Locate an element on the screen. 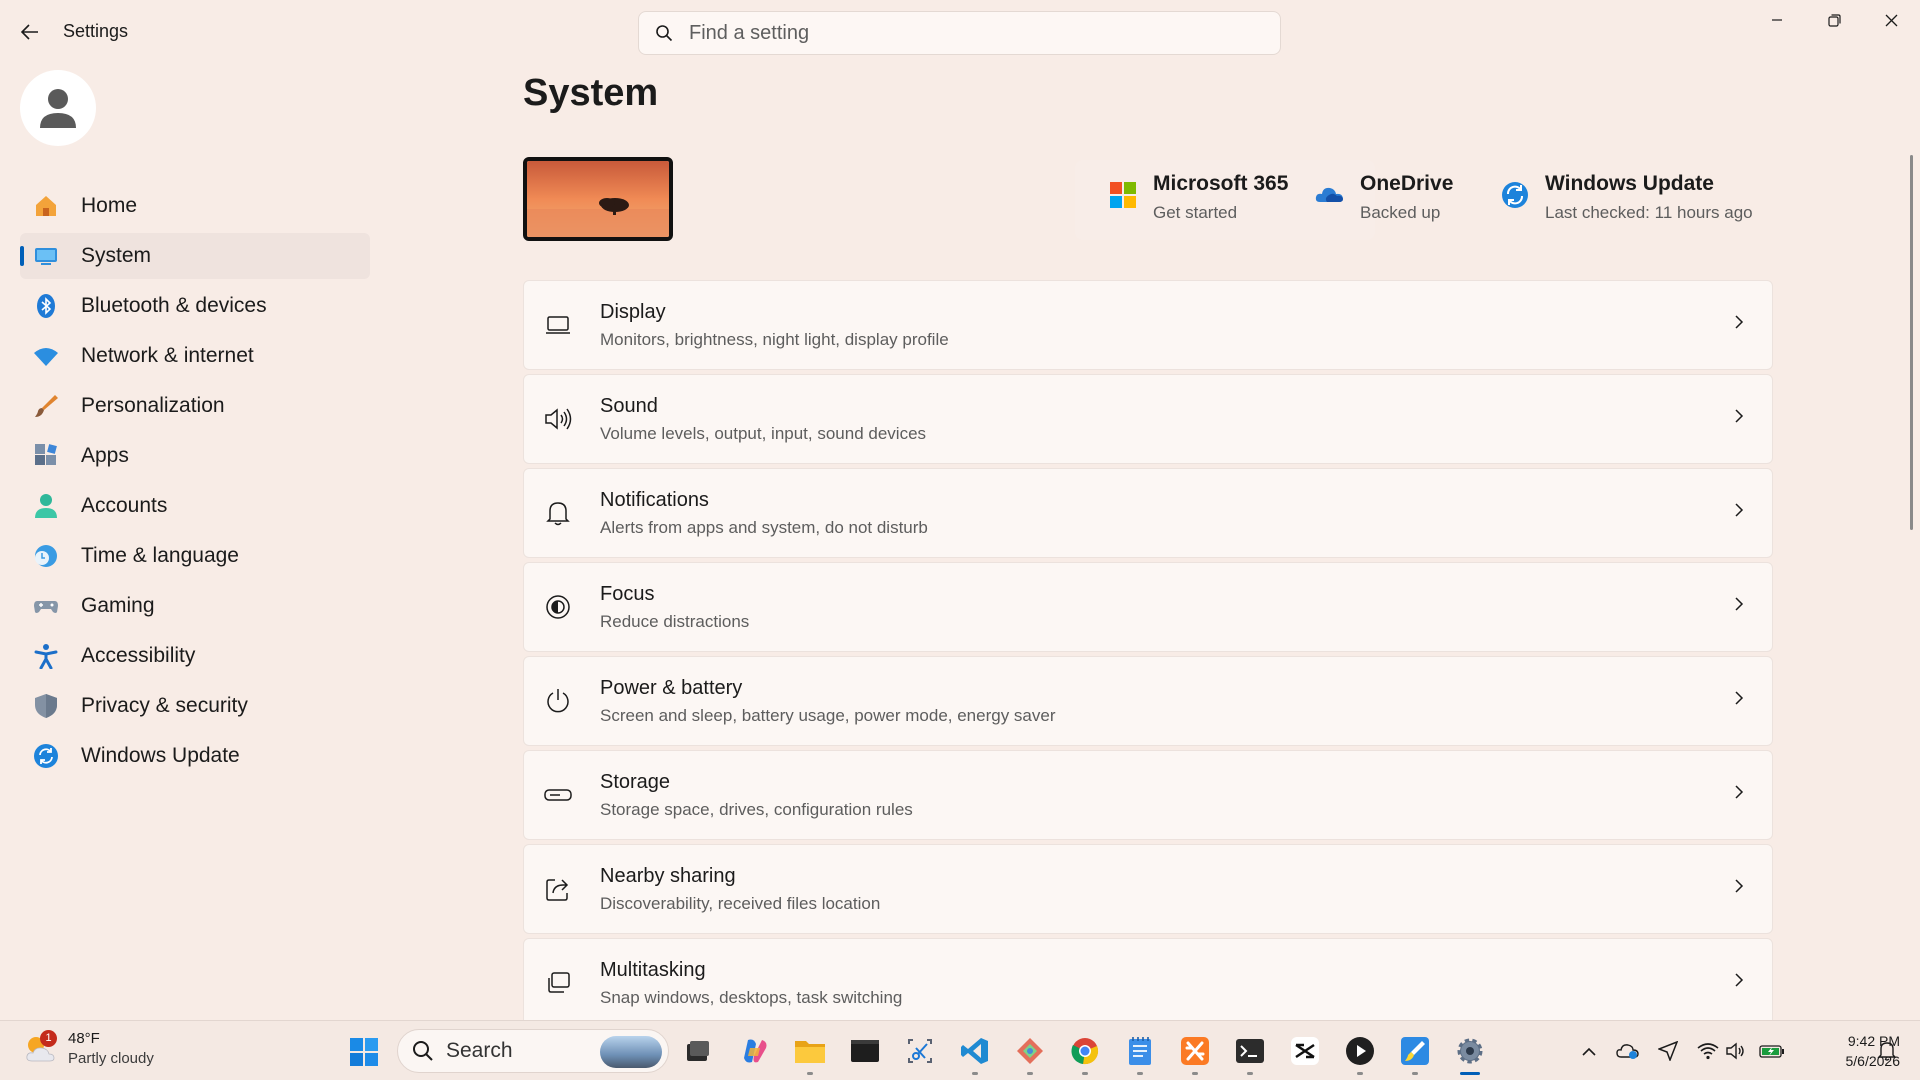 Image resolution: width=1920 pixels, height=1080 pixels. show-hidden-icons-button is located at coordinates (1589, 1051).